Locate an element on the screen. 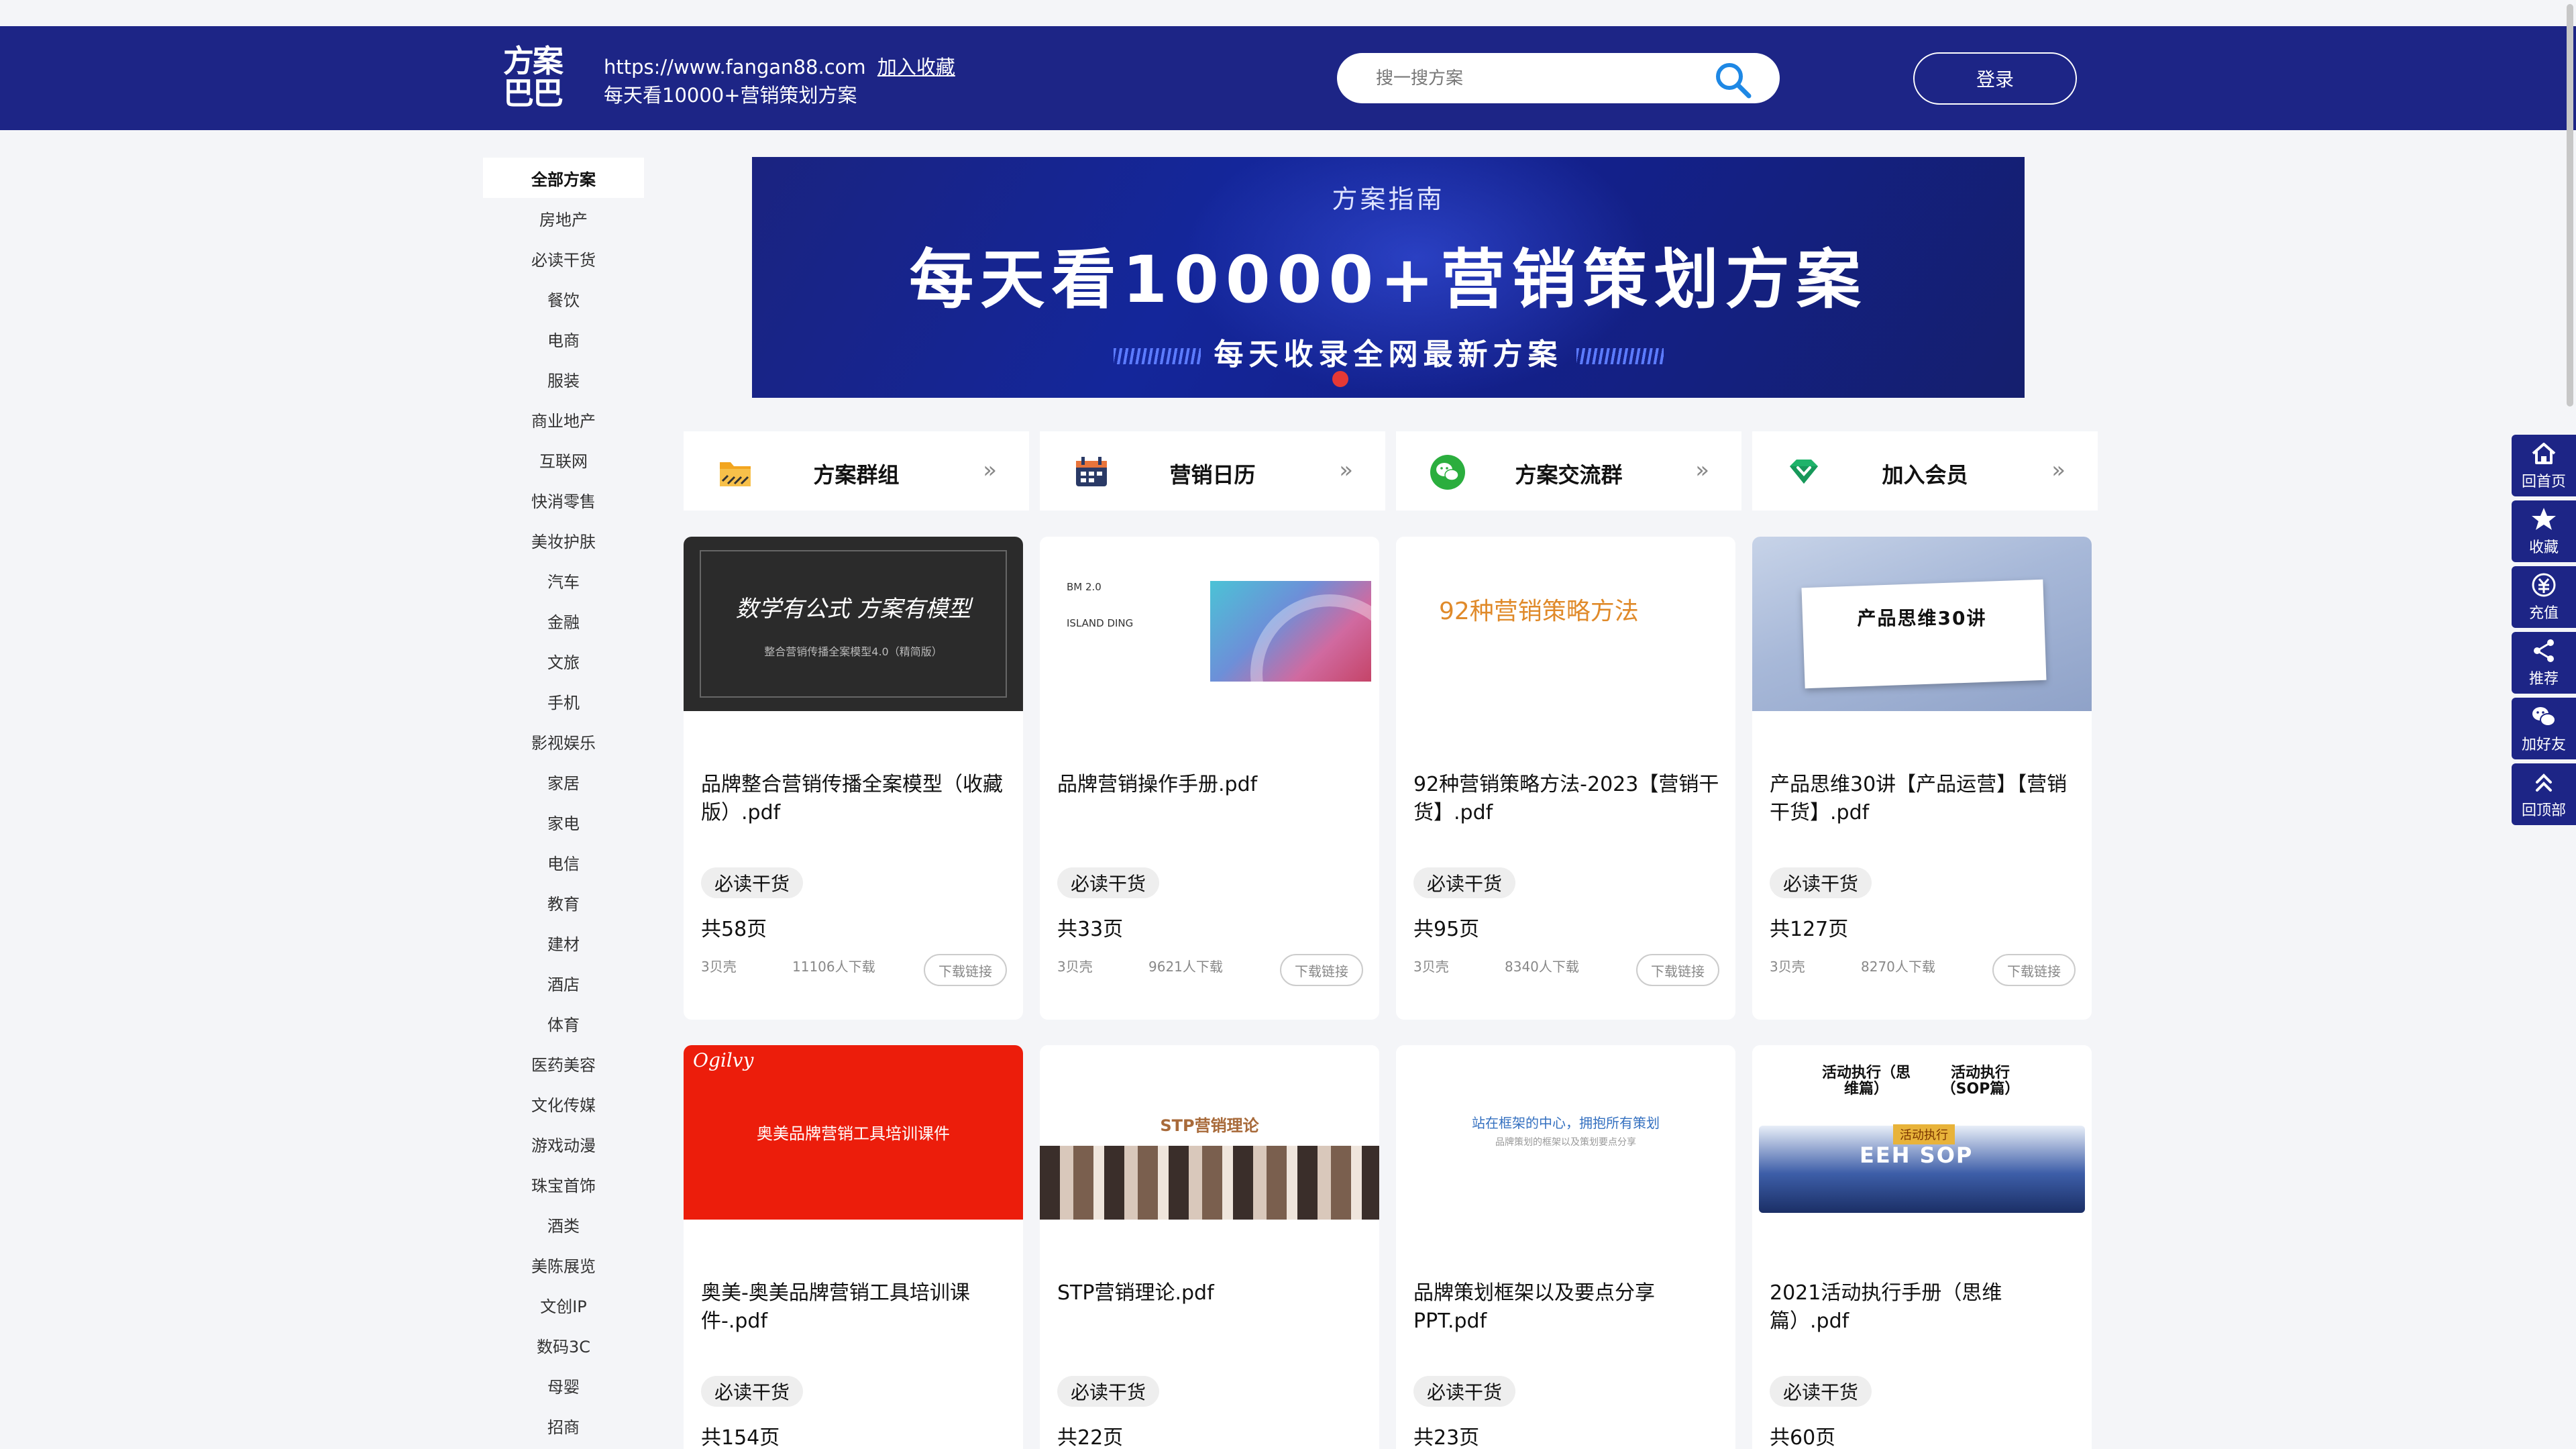 The width and height of the screenshot is (2576, 1449). thumbnail-title: 站在框架的中心，拥抱所有策划 is located at coordinates (1566, 1123).